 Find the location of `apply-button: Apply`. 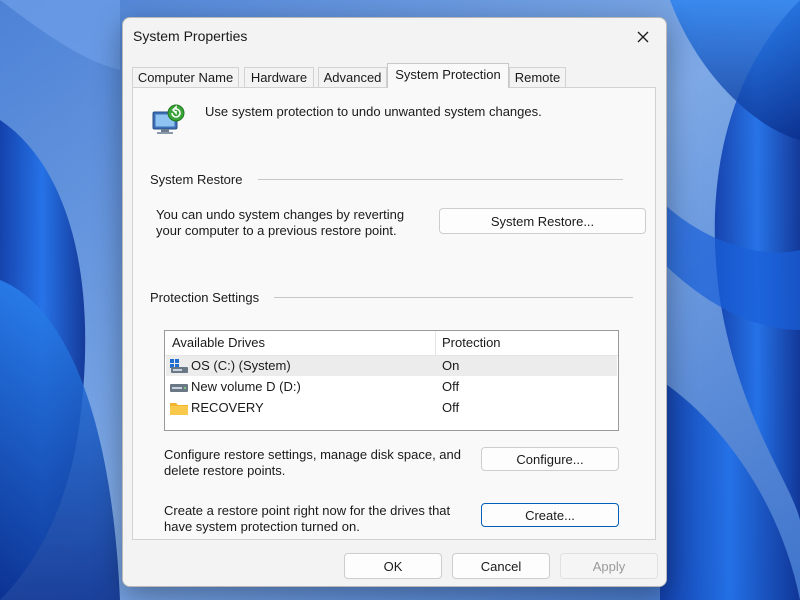

apply-button: Apply is located at coordinates (609, 566).